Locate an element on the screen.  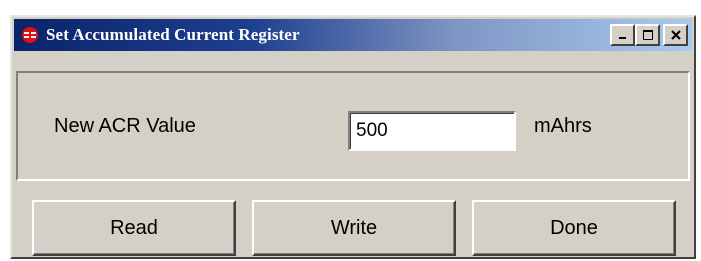
minimize-icon is located at coordinates (622, 38).